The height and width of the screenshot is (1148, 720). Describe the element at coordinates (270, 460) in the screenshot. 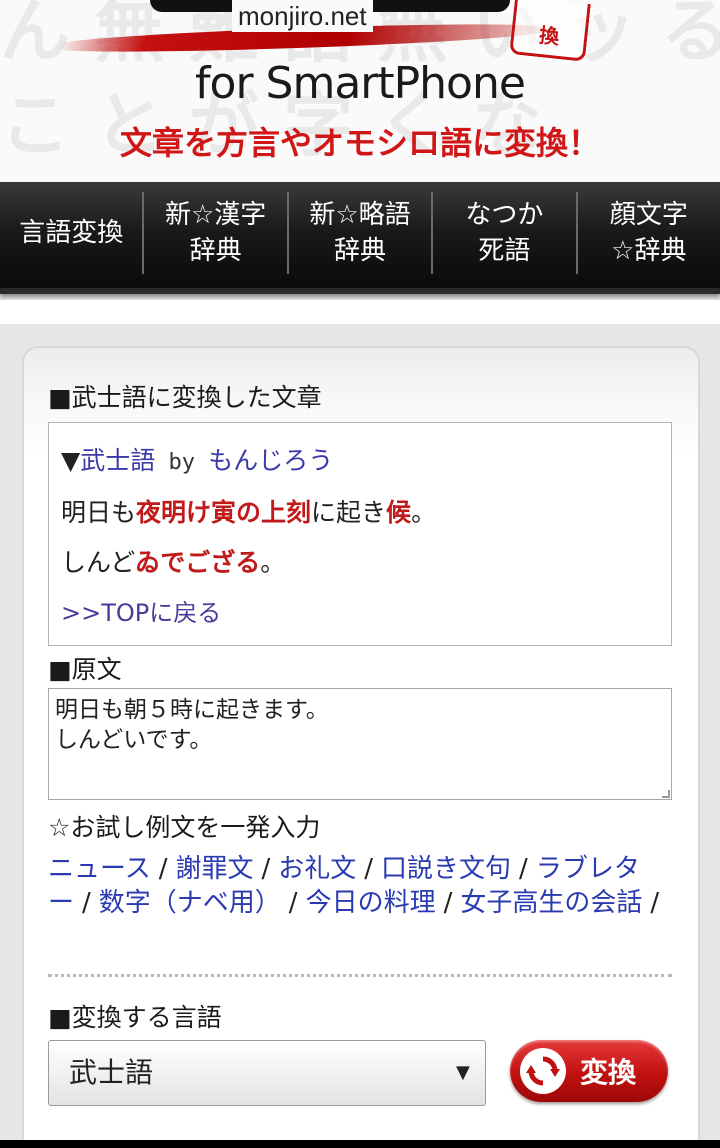

I see `author-link: もんじろう` at that location.